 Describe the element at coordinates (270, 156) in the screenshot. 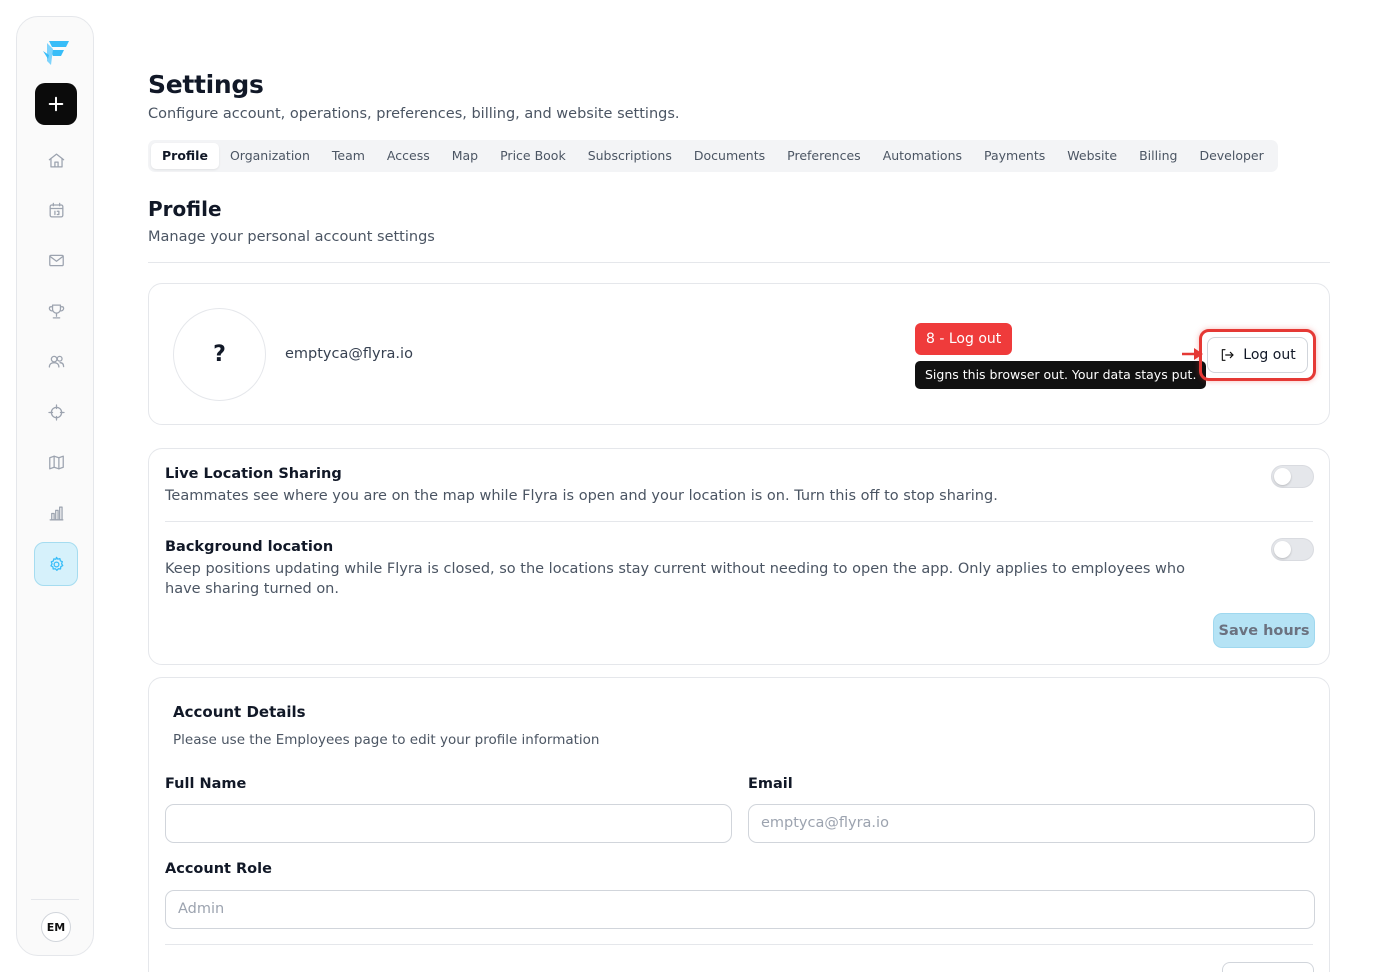

I see `tab-organization: Organization` at that location.